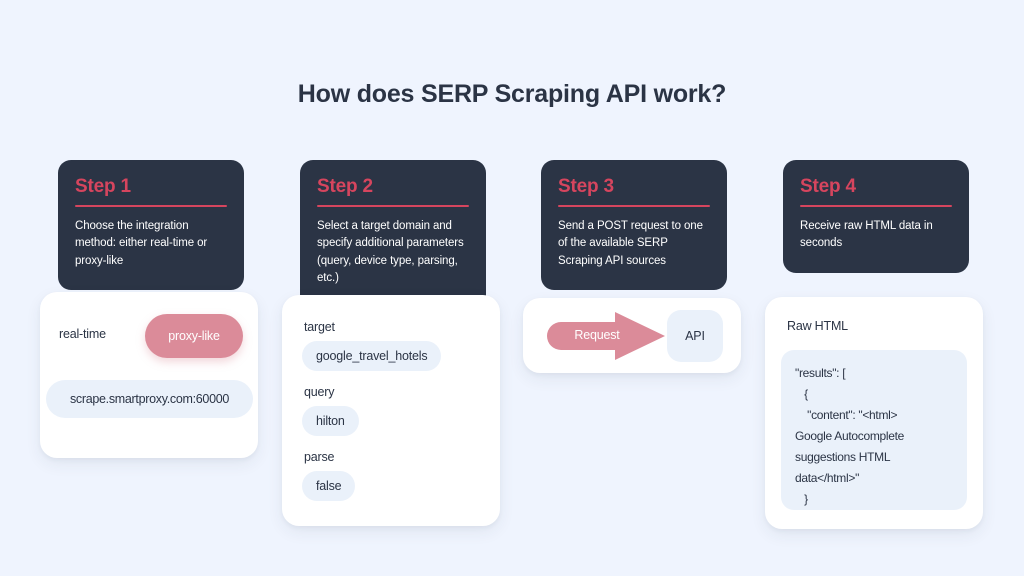 The image size is (1024, 576). Describe the element at coordinates (319, 392) in the screenshot. I see `param-label-query: query` at that location.